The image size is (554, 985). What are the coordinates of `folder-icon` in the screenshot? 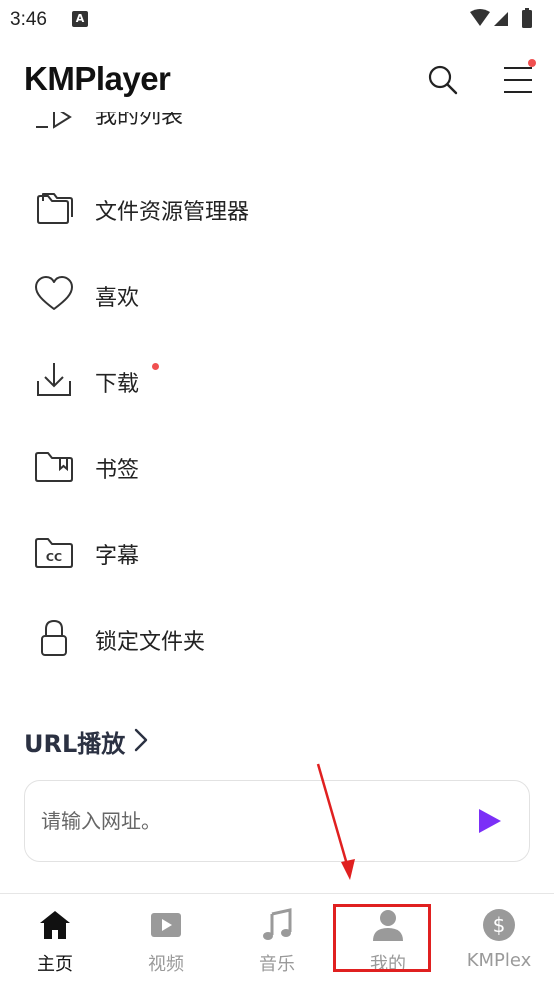 It's located at (55, 208).